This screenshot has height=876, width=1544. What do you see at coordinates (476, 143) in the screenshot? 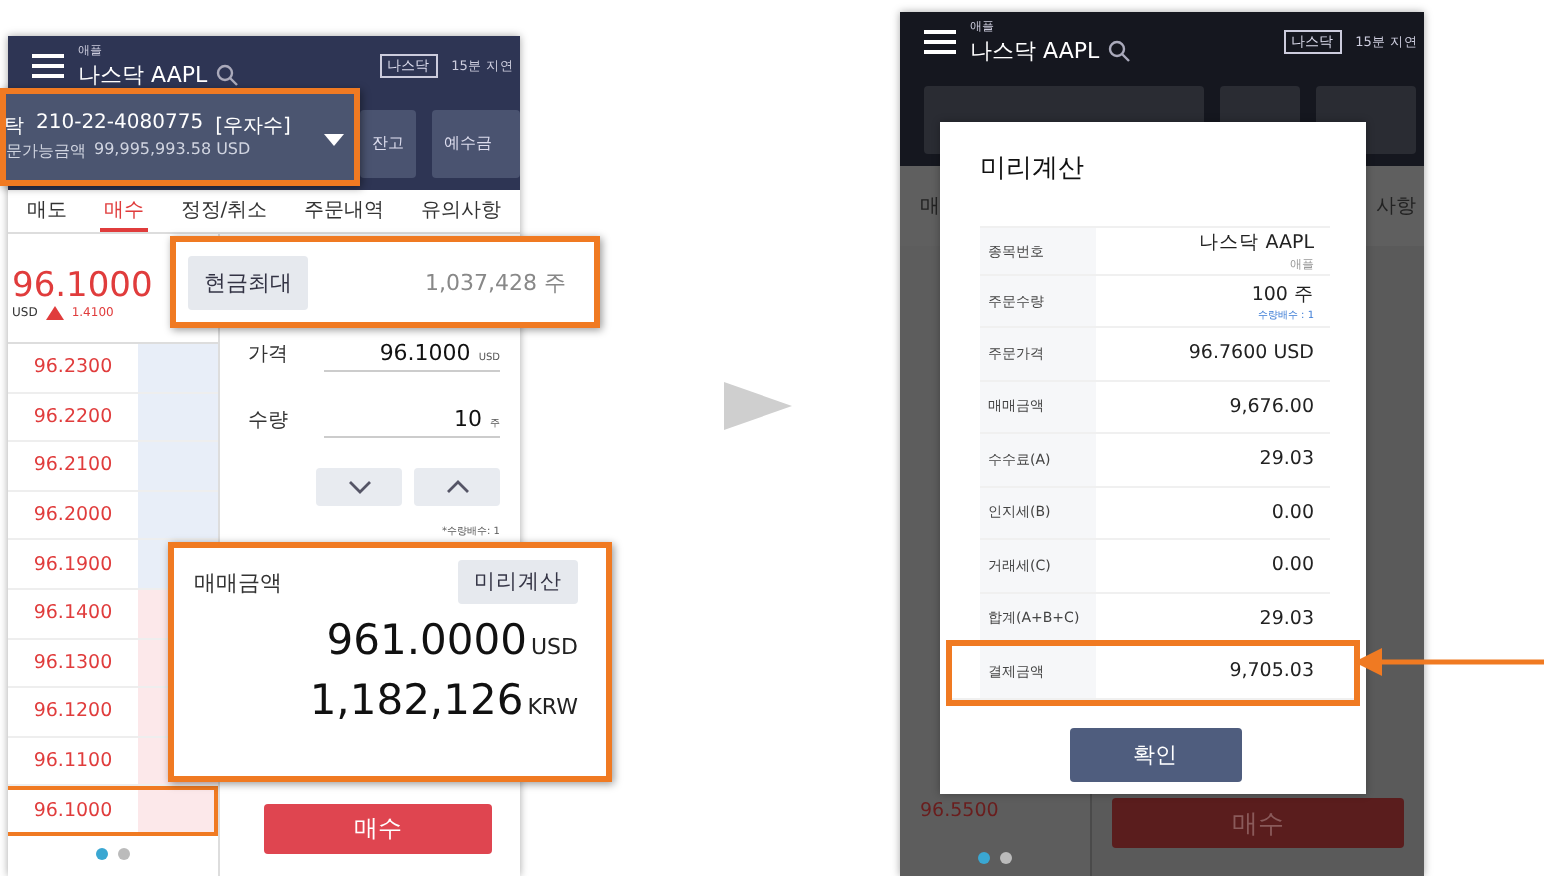
I see `header-button: 예수금` at bounding box center [476, 143].